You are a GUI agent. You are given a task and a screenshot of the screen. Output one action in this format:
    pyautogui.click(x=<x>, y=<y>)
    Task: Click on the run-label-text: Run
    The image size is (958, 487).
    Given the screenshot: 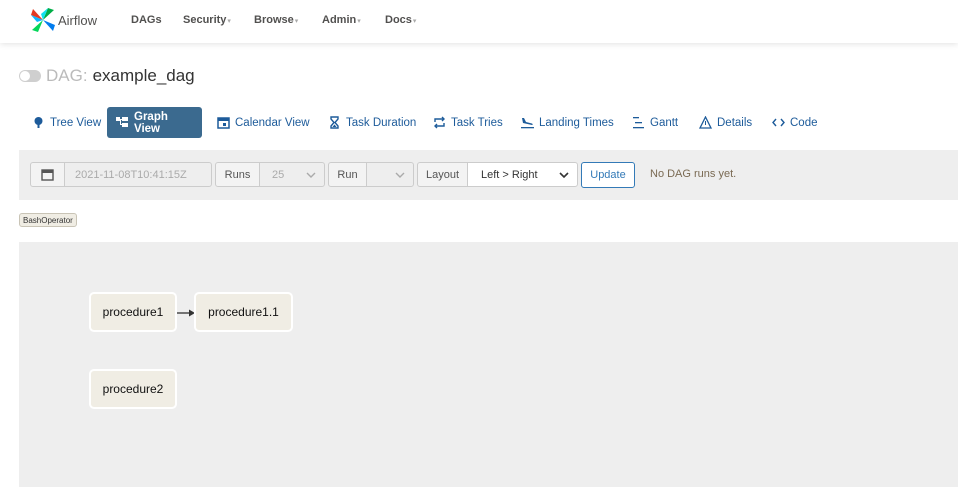 What is the action you would take?
    pyautogui.click(x=347, y=174)
    